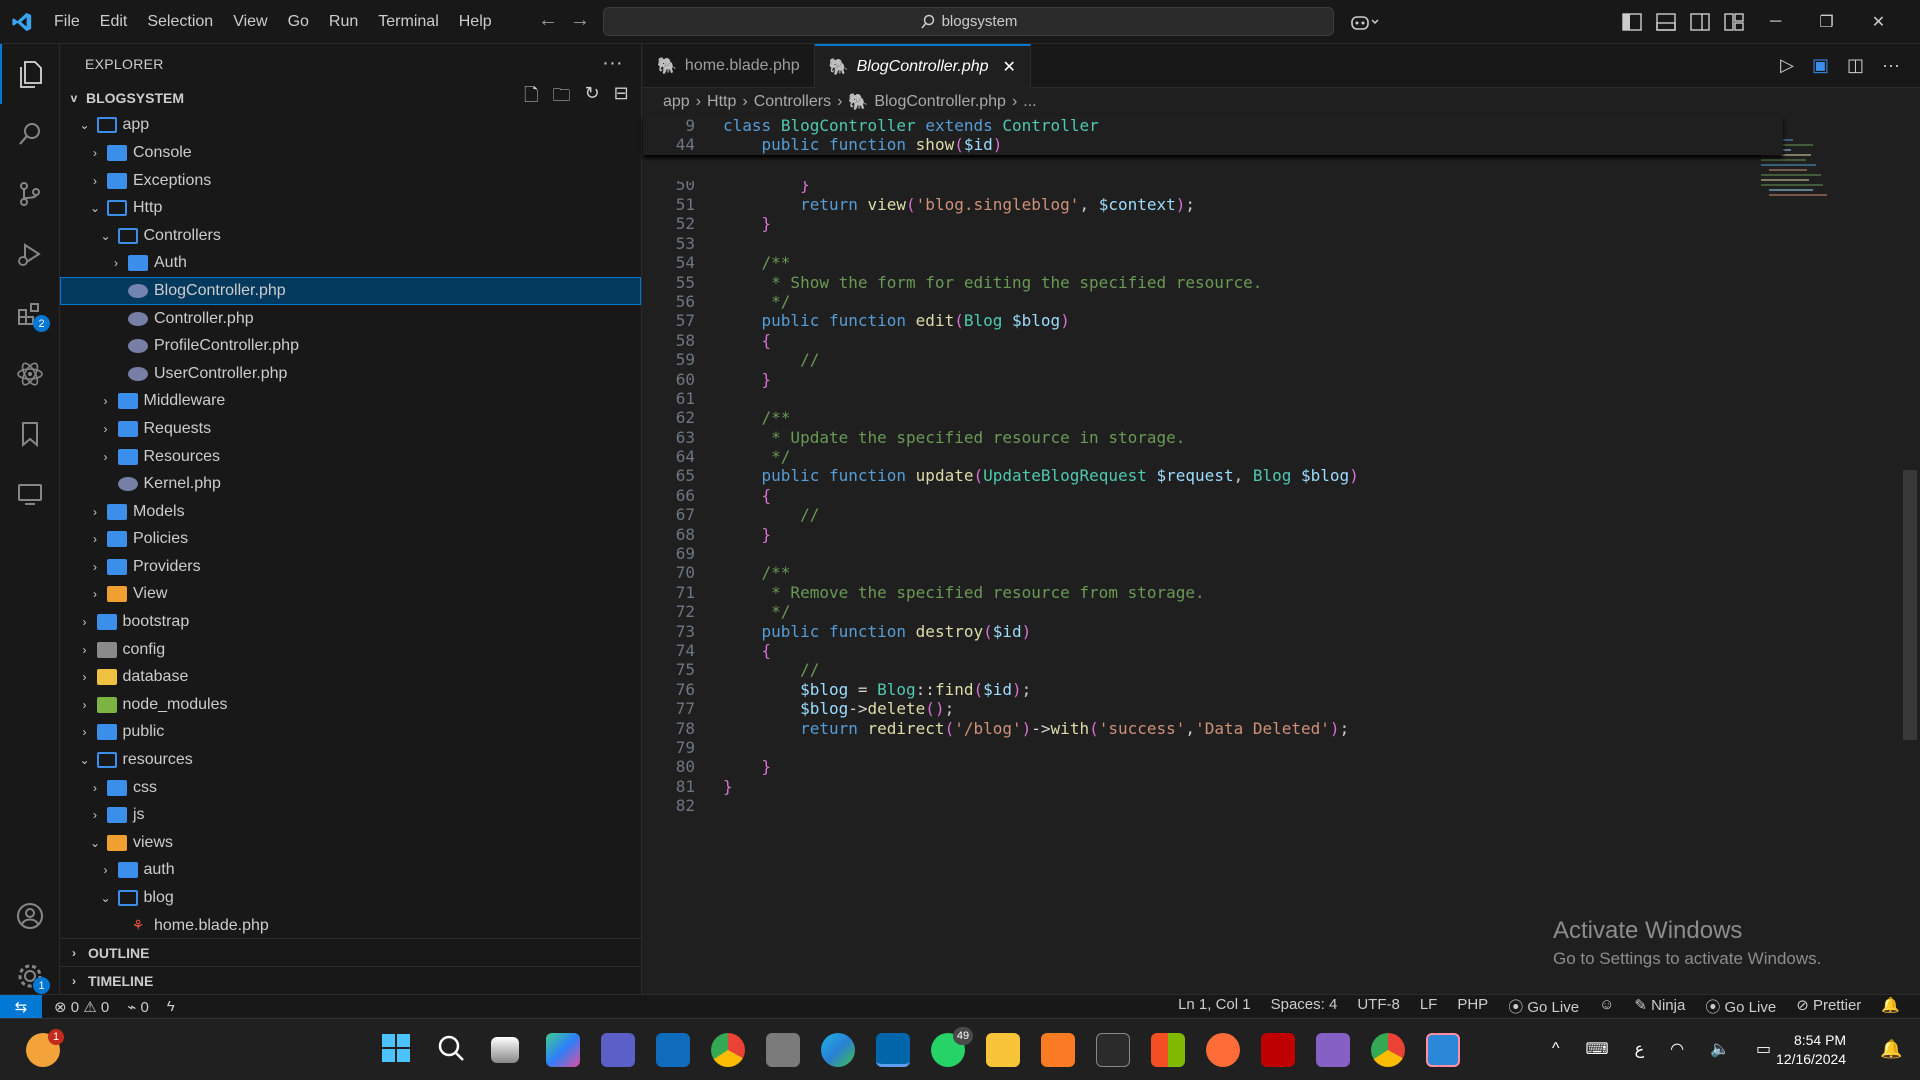 Image resolution: width=1920 pixels, height=1080 pixels. What do you see at coordinates (1213, 456) in the screenshot?
I see `code-line: 64 */` at bounding box center [1213, 456].